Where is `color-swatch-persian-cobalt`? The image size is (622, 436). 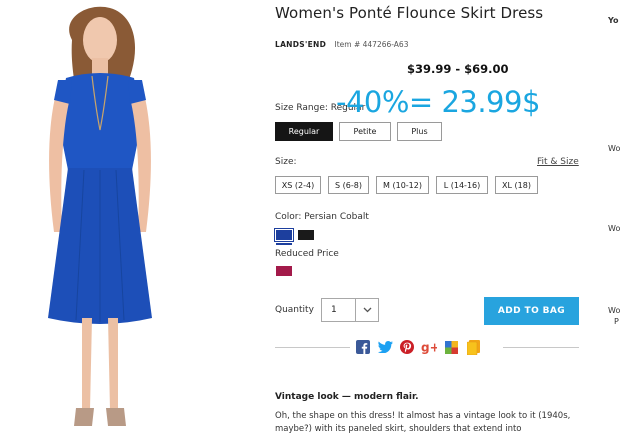
color-swatch-persian-cobalt is located at coordinates (284, 235).